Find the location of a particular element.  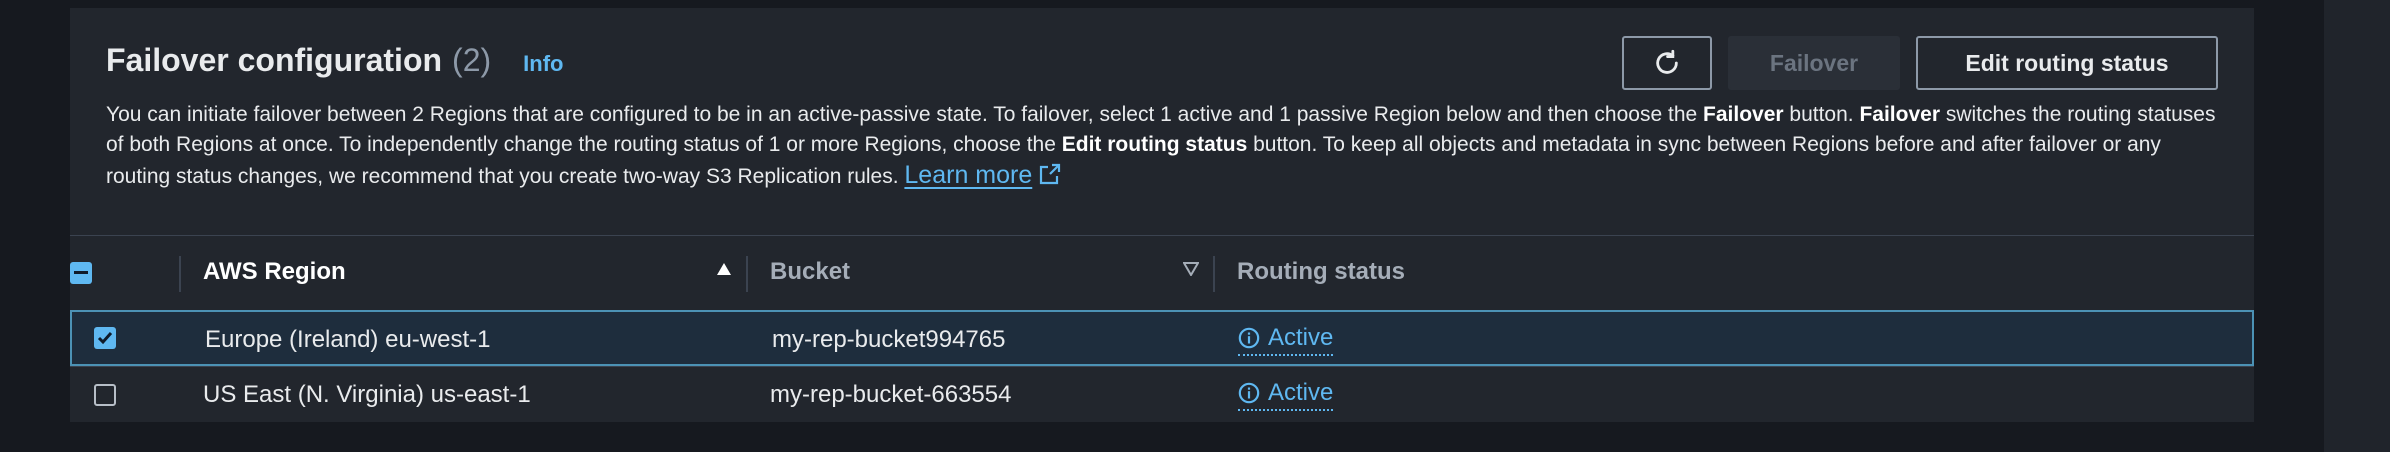

refresh-icon is located at coordinates (1667, 61).